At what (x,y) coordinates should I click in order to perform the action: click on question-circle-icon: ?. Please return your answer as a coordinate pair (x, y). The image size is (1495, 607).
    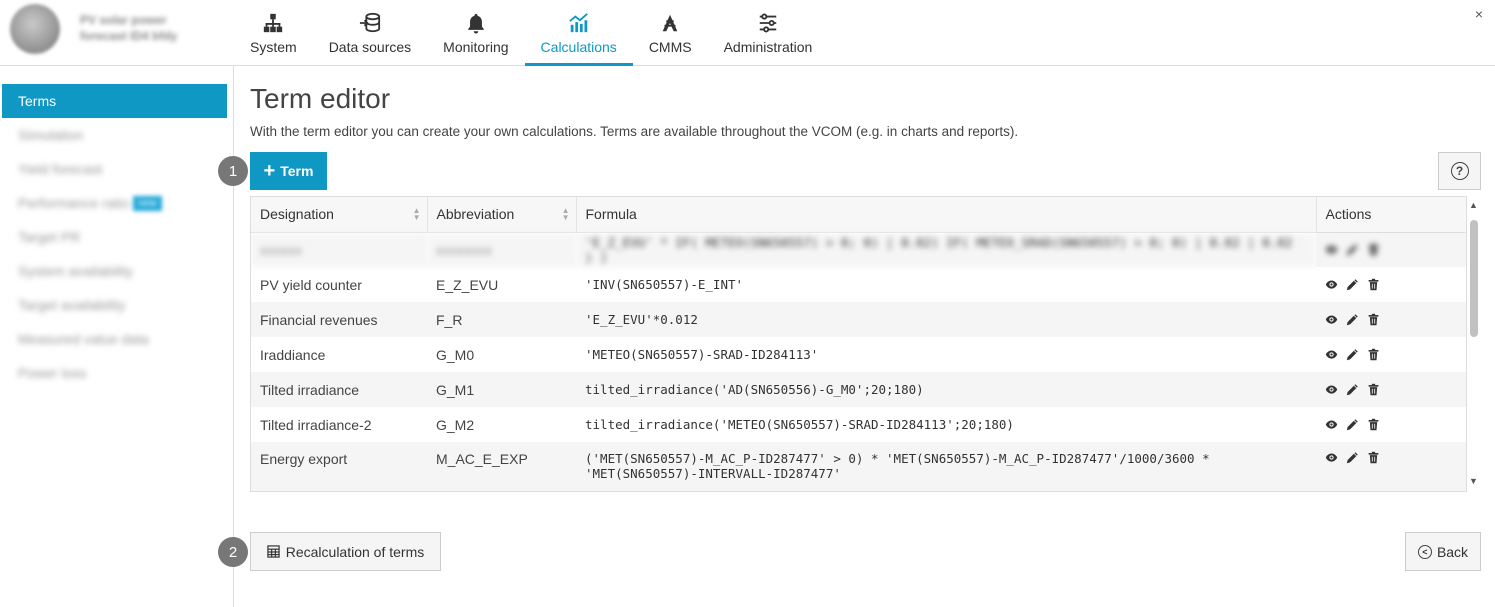
    Looking at the image, I should click on (1459, 171).